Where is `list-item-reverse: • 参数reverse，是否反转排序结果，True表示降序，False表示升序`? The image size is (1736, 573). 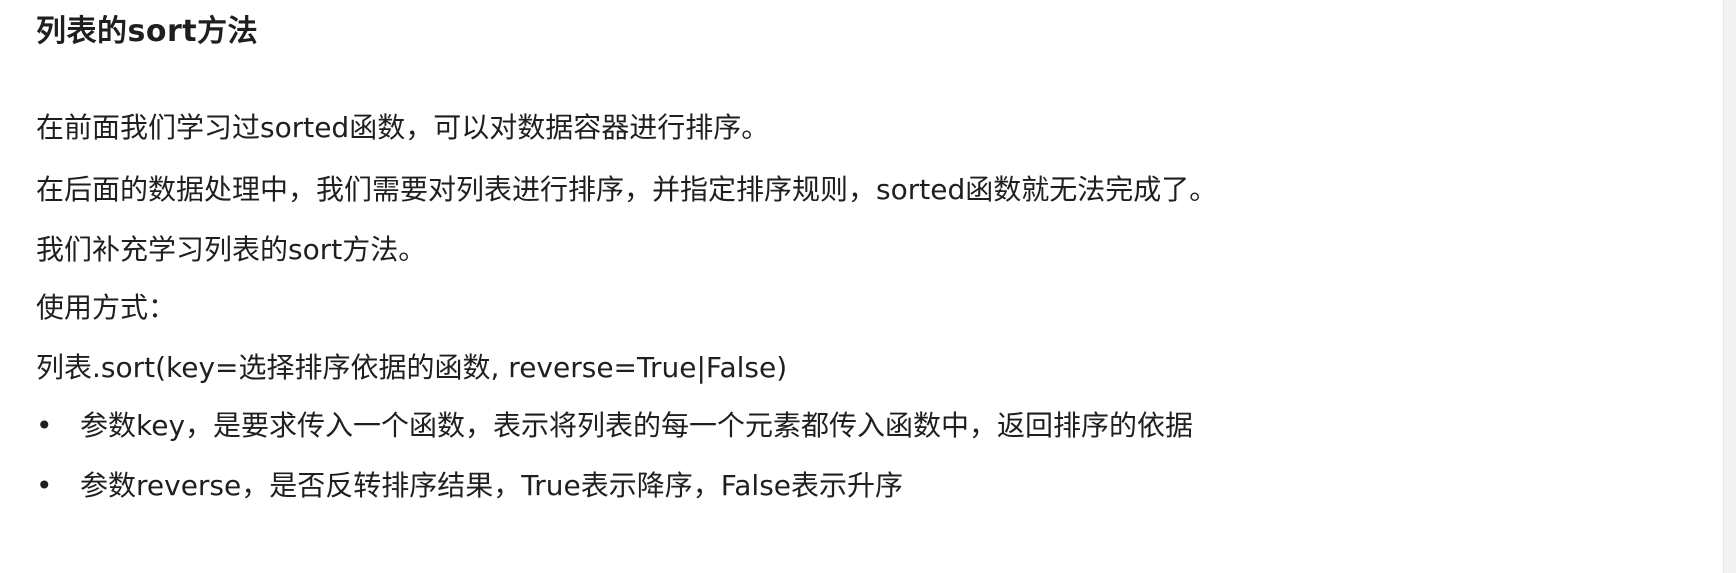
list-item-reverse: • 参数reverse，是否反转排序结果，True表示降序，False表示升序 is located at coordinates (469, 486).